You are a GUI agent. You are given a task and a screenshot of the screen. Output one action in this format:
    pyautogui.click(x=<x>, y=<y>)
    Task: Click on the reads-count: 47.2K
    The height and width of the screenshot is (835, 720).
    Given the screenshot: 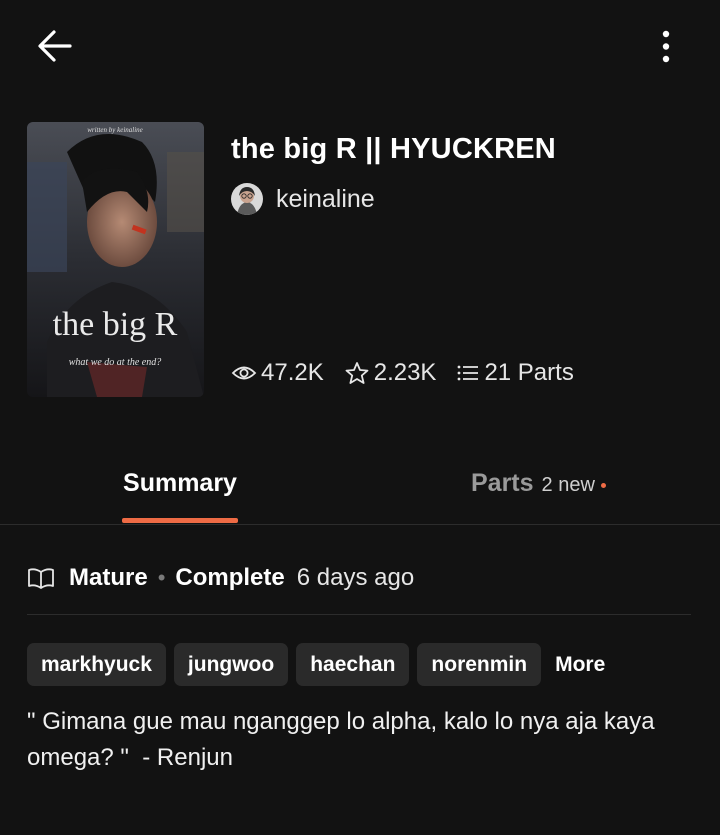 What is the action you would take?
    pyautogui.click(x=292, y=372)
    